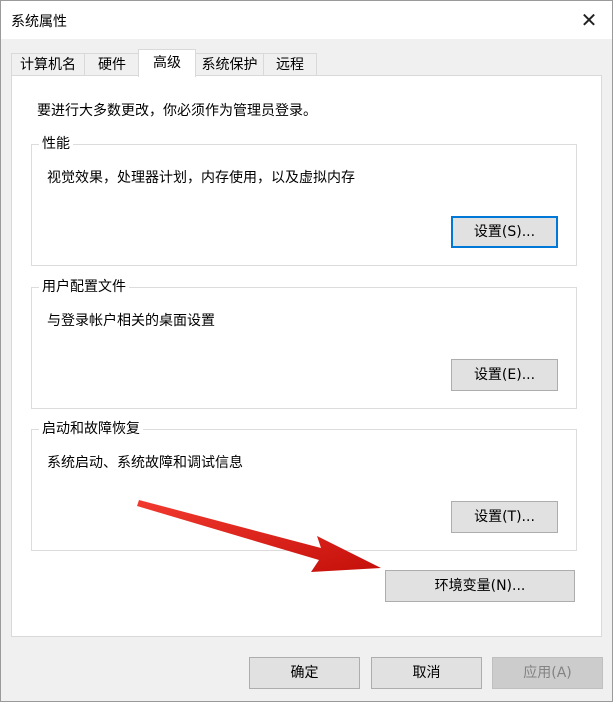  I want to click on startup-recovery-group-title: 启动和故障恢复, so click(91, 429).